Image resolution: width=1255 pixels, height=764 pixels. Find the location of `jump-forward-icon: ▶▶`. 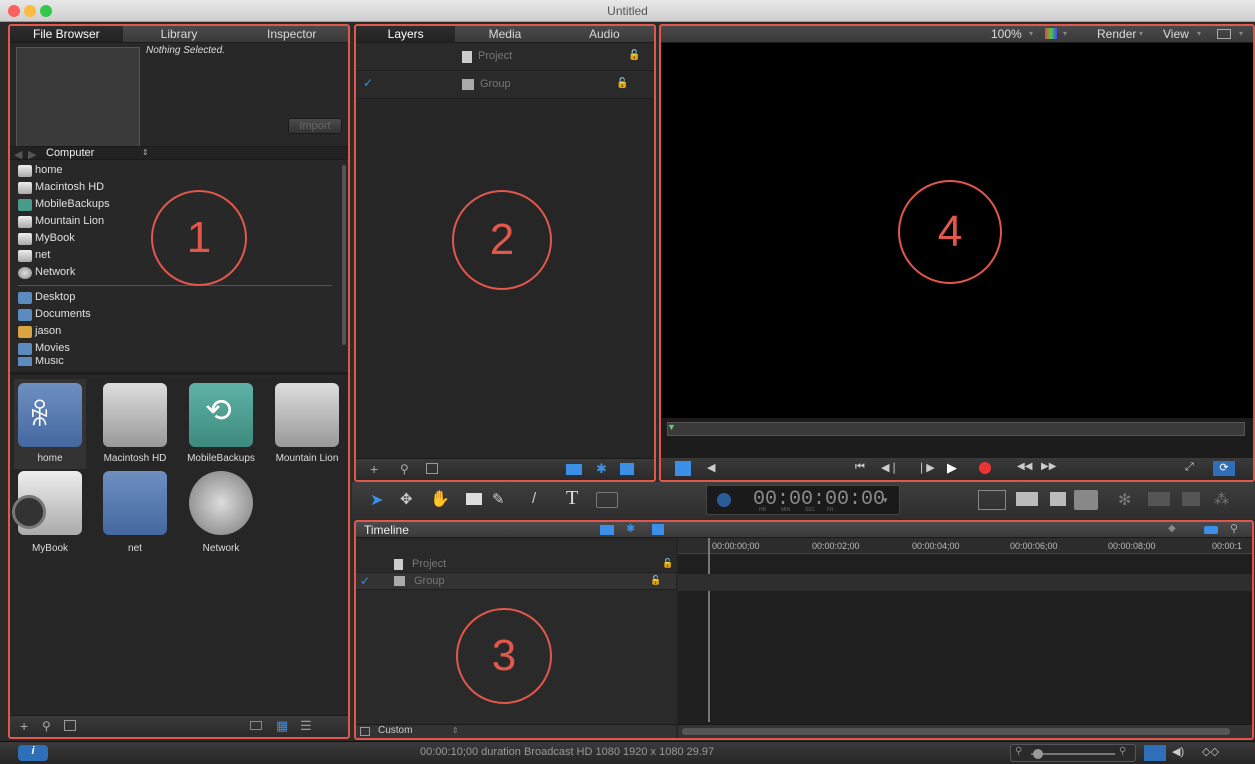

jump-forward-icon: ▶▶ is located at coordinates (1048, 466).